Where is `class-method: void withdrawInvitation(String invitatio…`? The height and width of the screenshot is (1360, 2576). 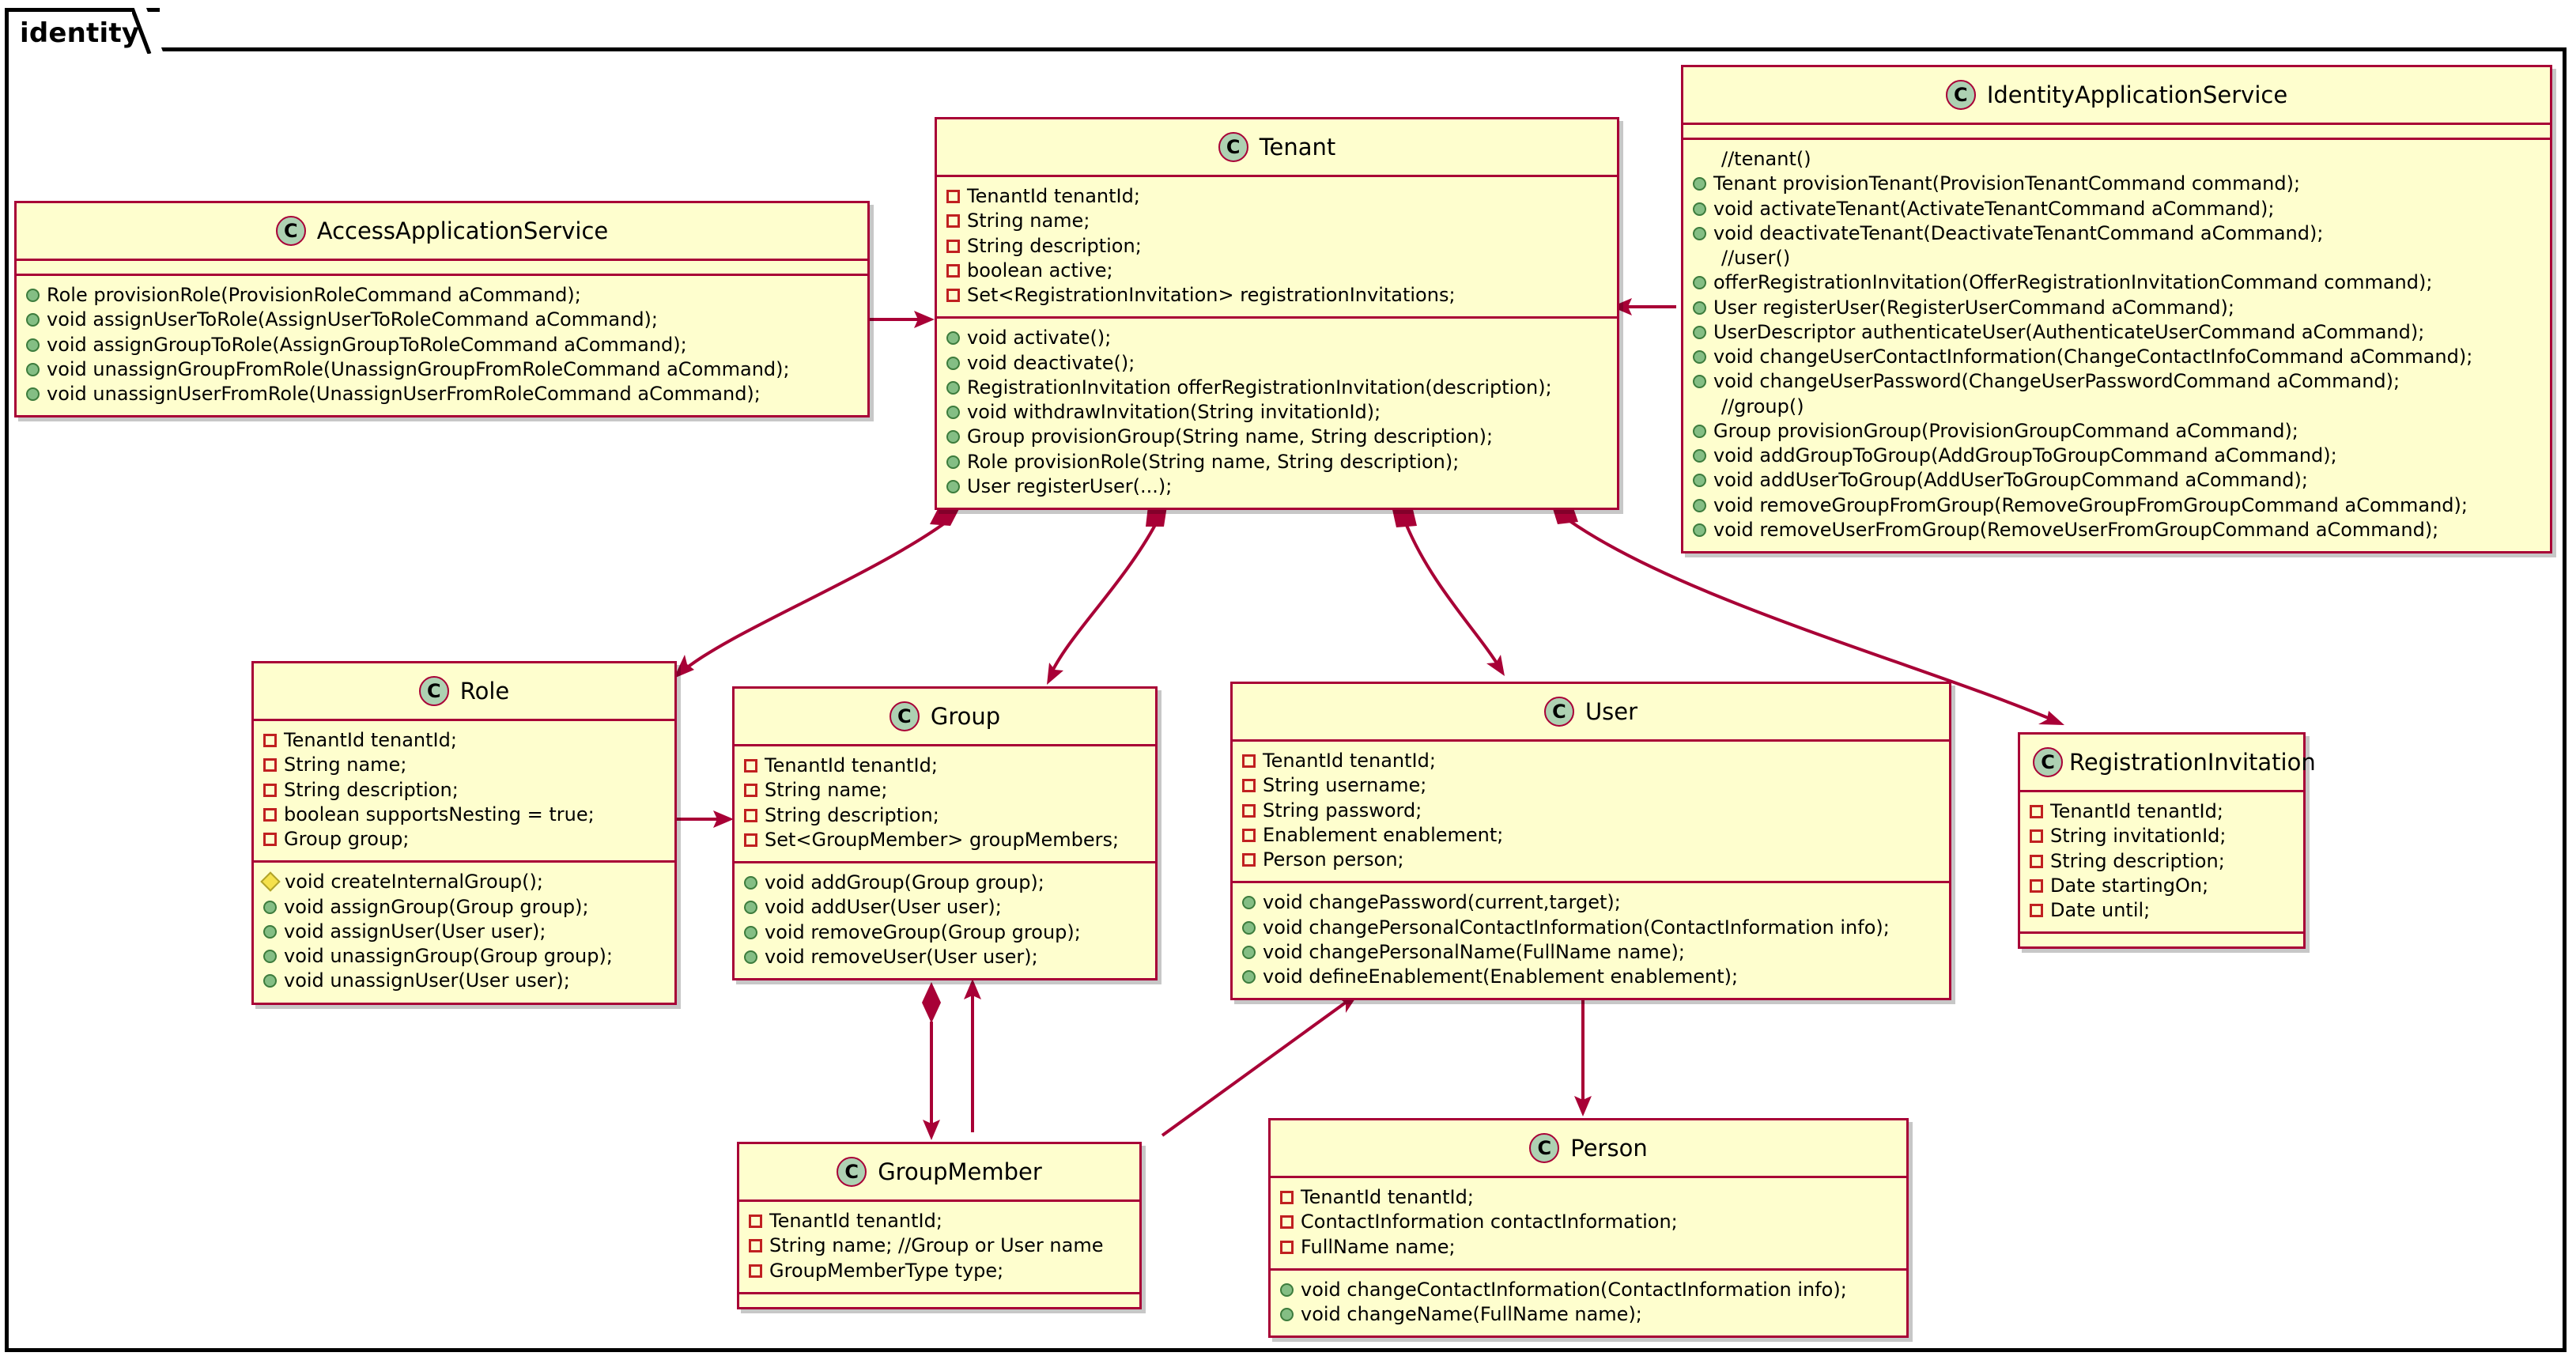 class-method: void withdrawInvitation(String invitatio… is located at coordinates (1276, 412).